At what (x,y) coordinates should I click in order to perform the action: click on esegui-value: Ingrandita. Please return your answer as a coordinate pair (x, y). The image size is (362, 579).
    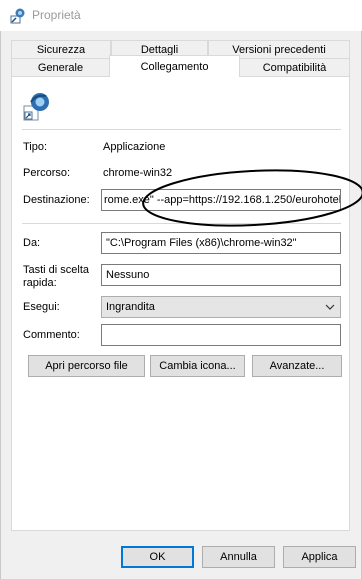
    Looking at the image, I should click on (130, 307).